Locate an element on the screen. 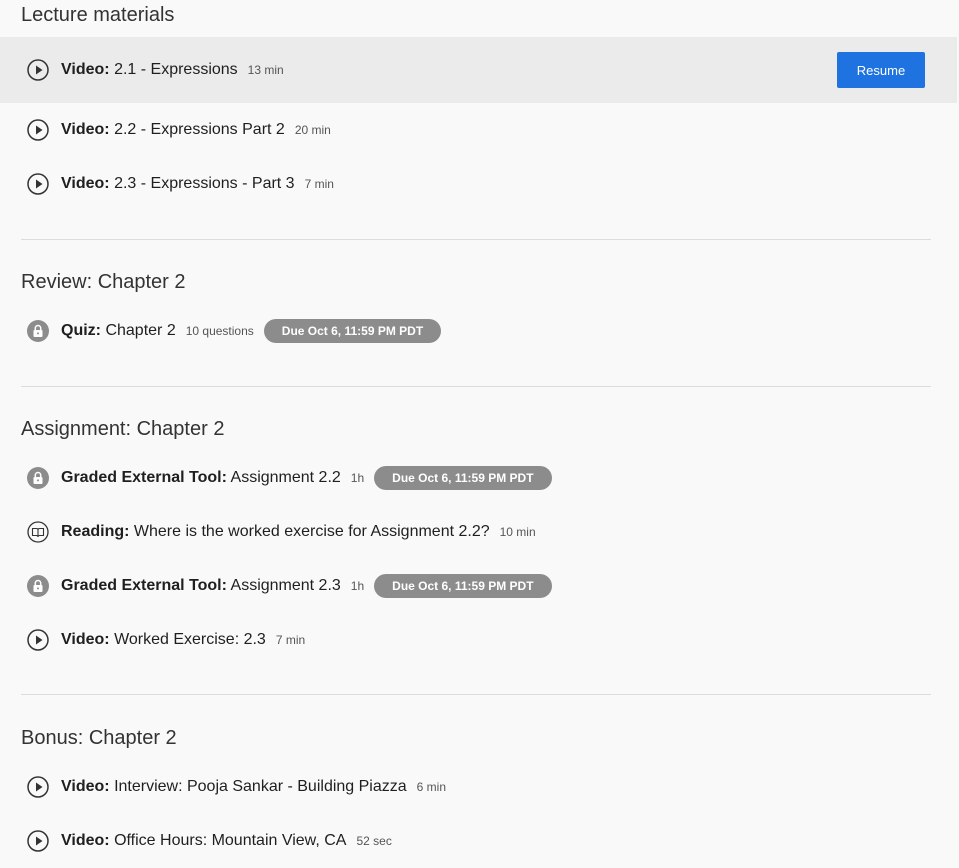  section-title-assignment: Assignment: Chapter 2 is located at coordinates (123, 429).